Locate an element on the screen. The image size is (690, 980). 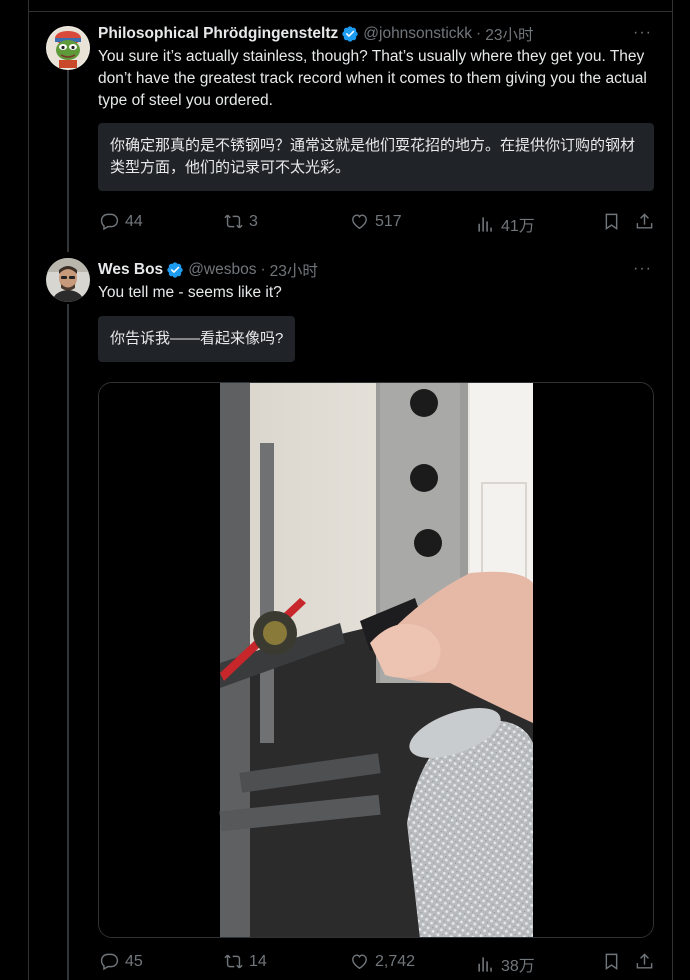
retweet-button: 14 is located at coordinates (245, 961).